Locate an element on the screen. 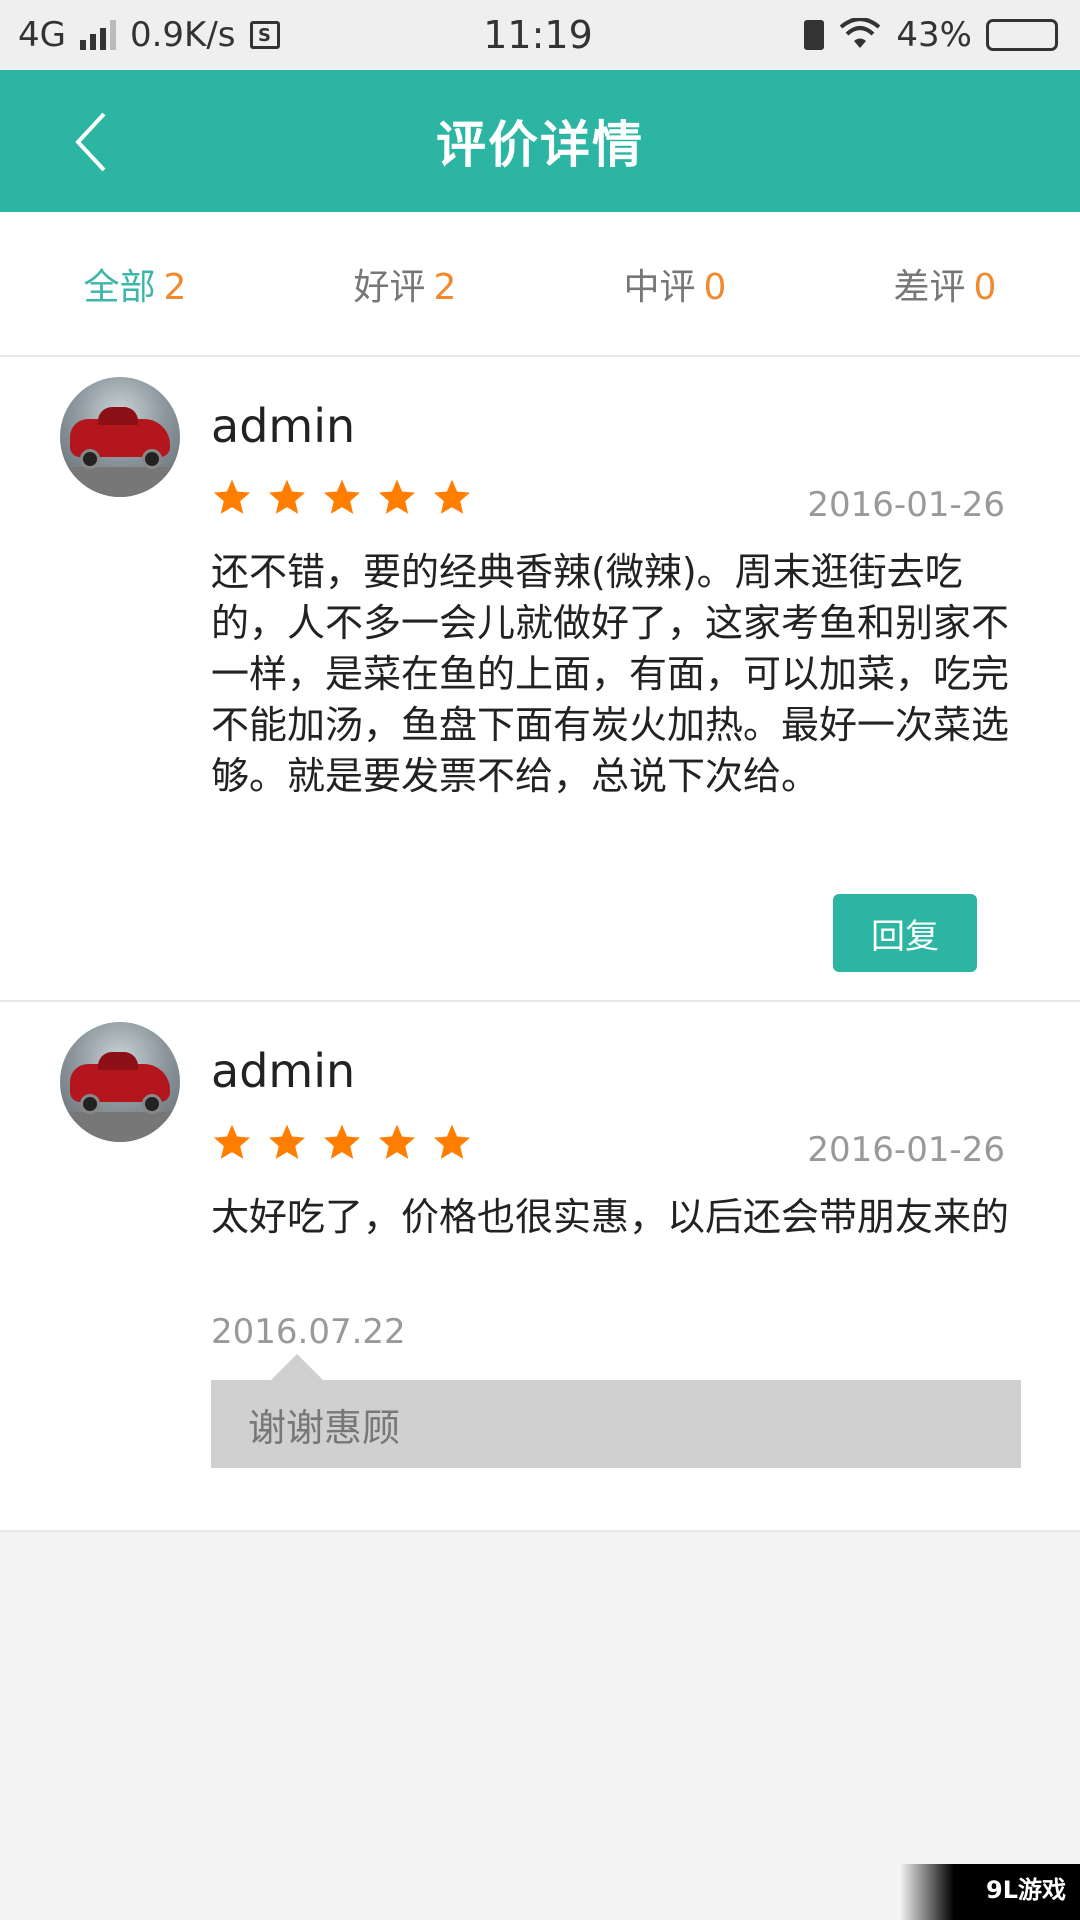 The height and width of the screenshot is (1920, 1080). chevron-left-icon is located at coordinates (90, 142).